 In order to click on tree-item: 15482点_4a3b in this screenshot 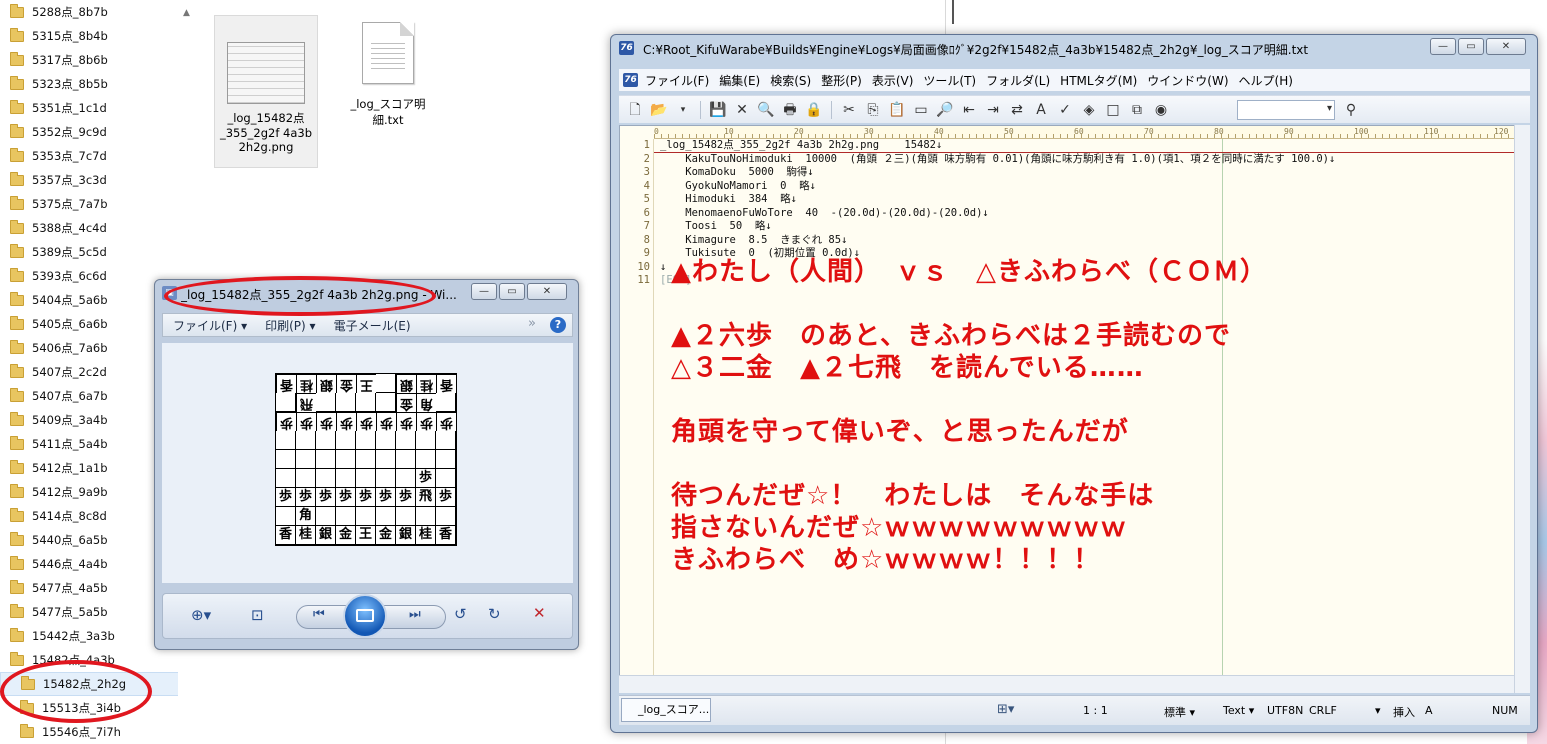, I will do `click(98, 660)`.